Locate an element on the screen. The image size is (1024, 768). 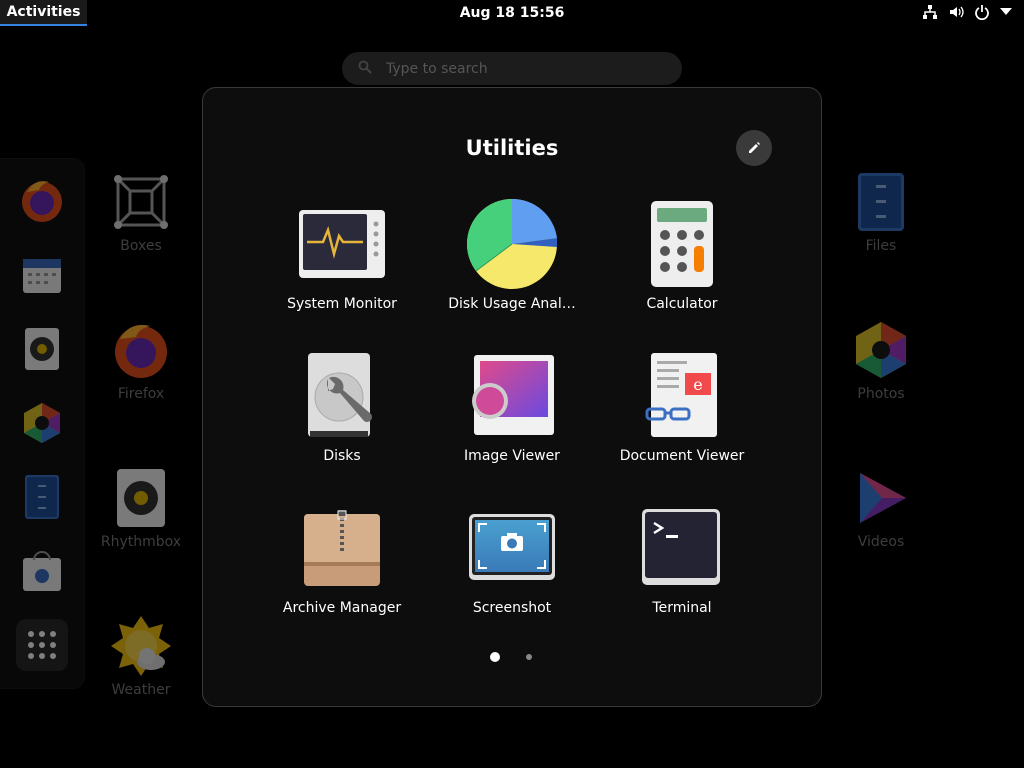
search-bar is located at coordinates (512, 68).